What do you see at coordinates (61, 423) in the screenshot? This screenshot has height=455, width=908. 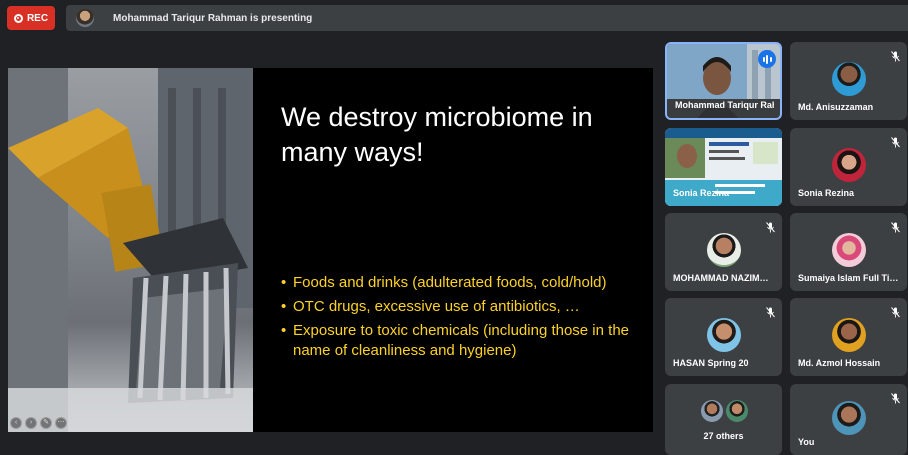 I see `slide-nav-icon: ⋯` at bounding box center [61, 423].